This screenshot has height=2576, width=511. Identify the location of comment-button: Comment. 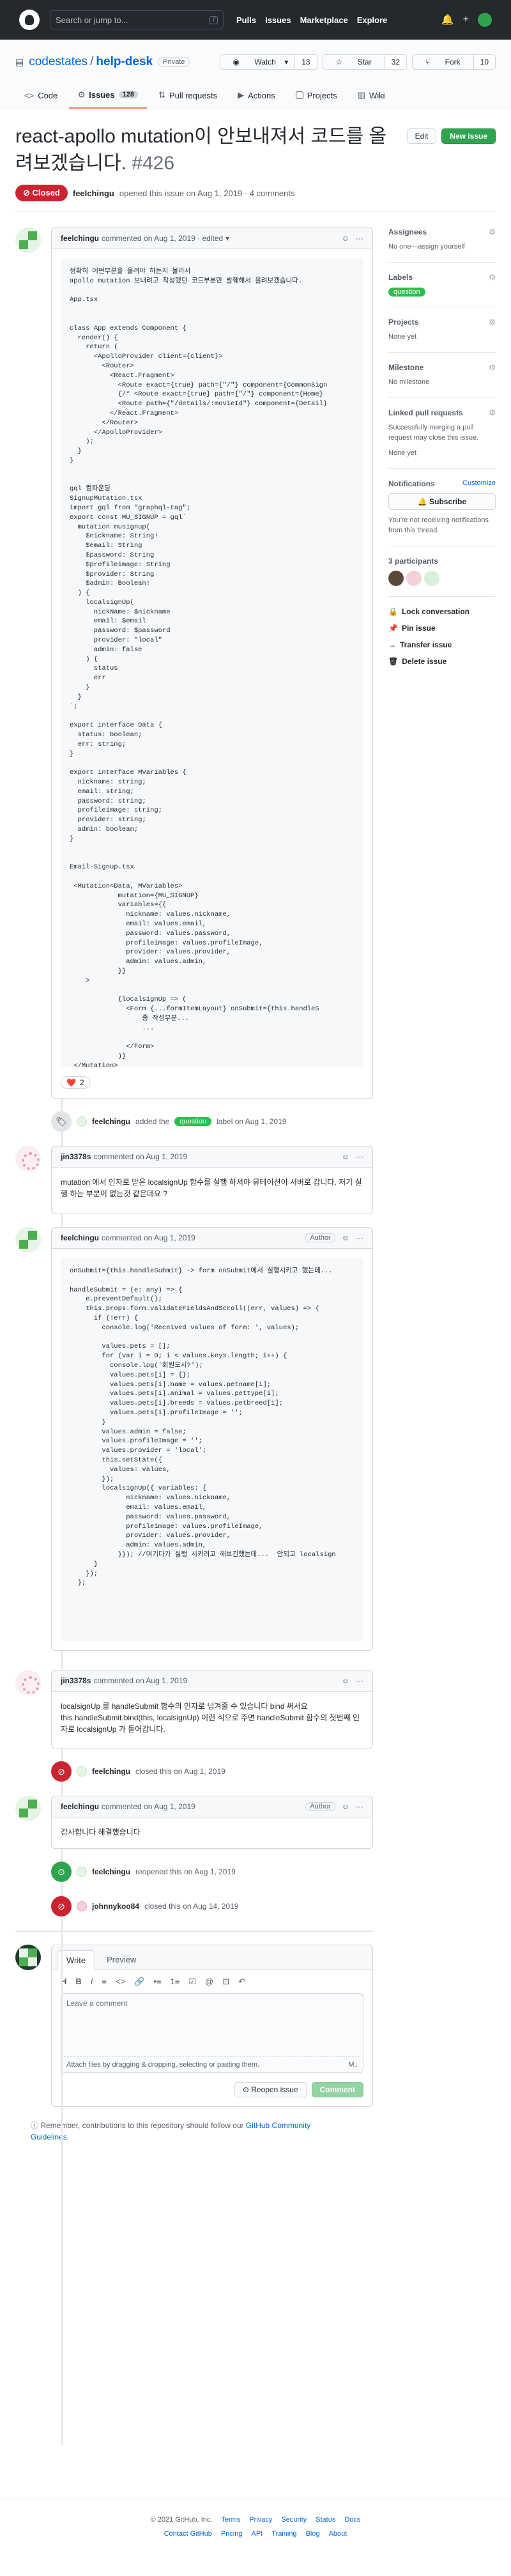
(337, 2089).